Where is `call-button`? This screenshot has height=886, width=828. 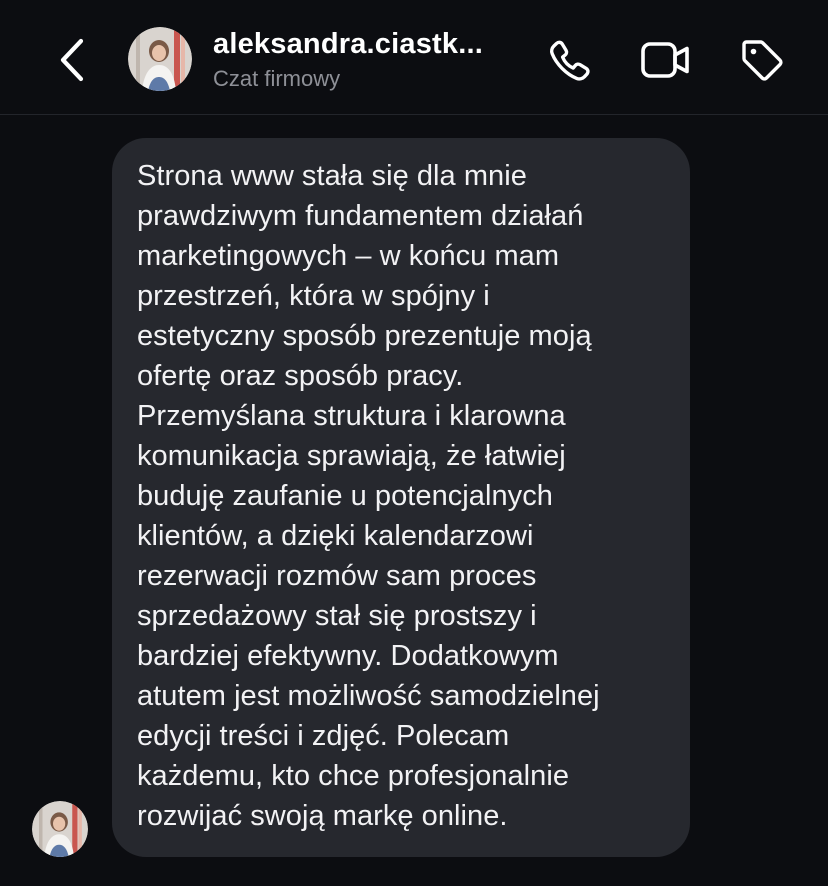
call-button is located at coordinates (570, 60).